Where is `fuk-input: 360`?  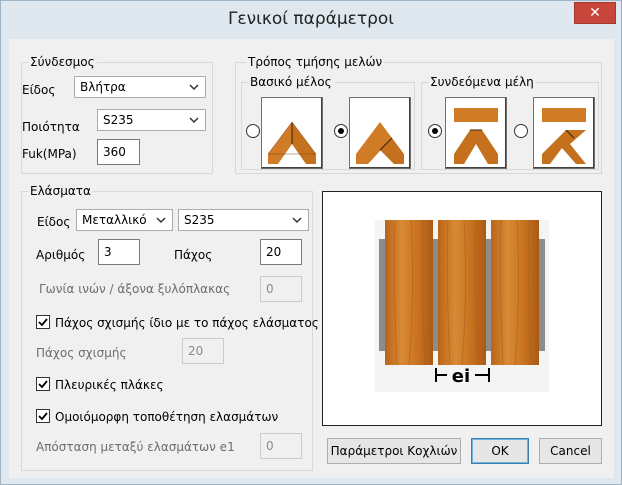 fuk-input: 360 is located at coordinates (118, 152).